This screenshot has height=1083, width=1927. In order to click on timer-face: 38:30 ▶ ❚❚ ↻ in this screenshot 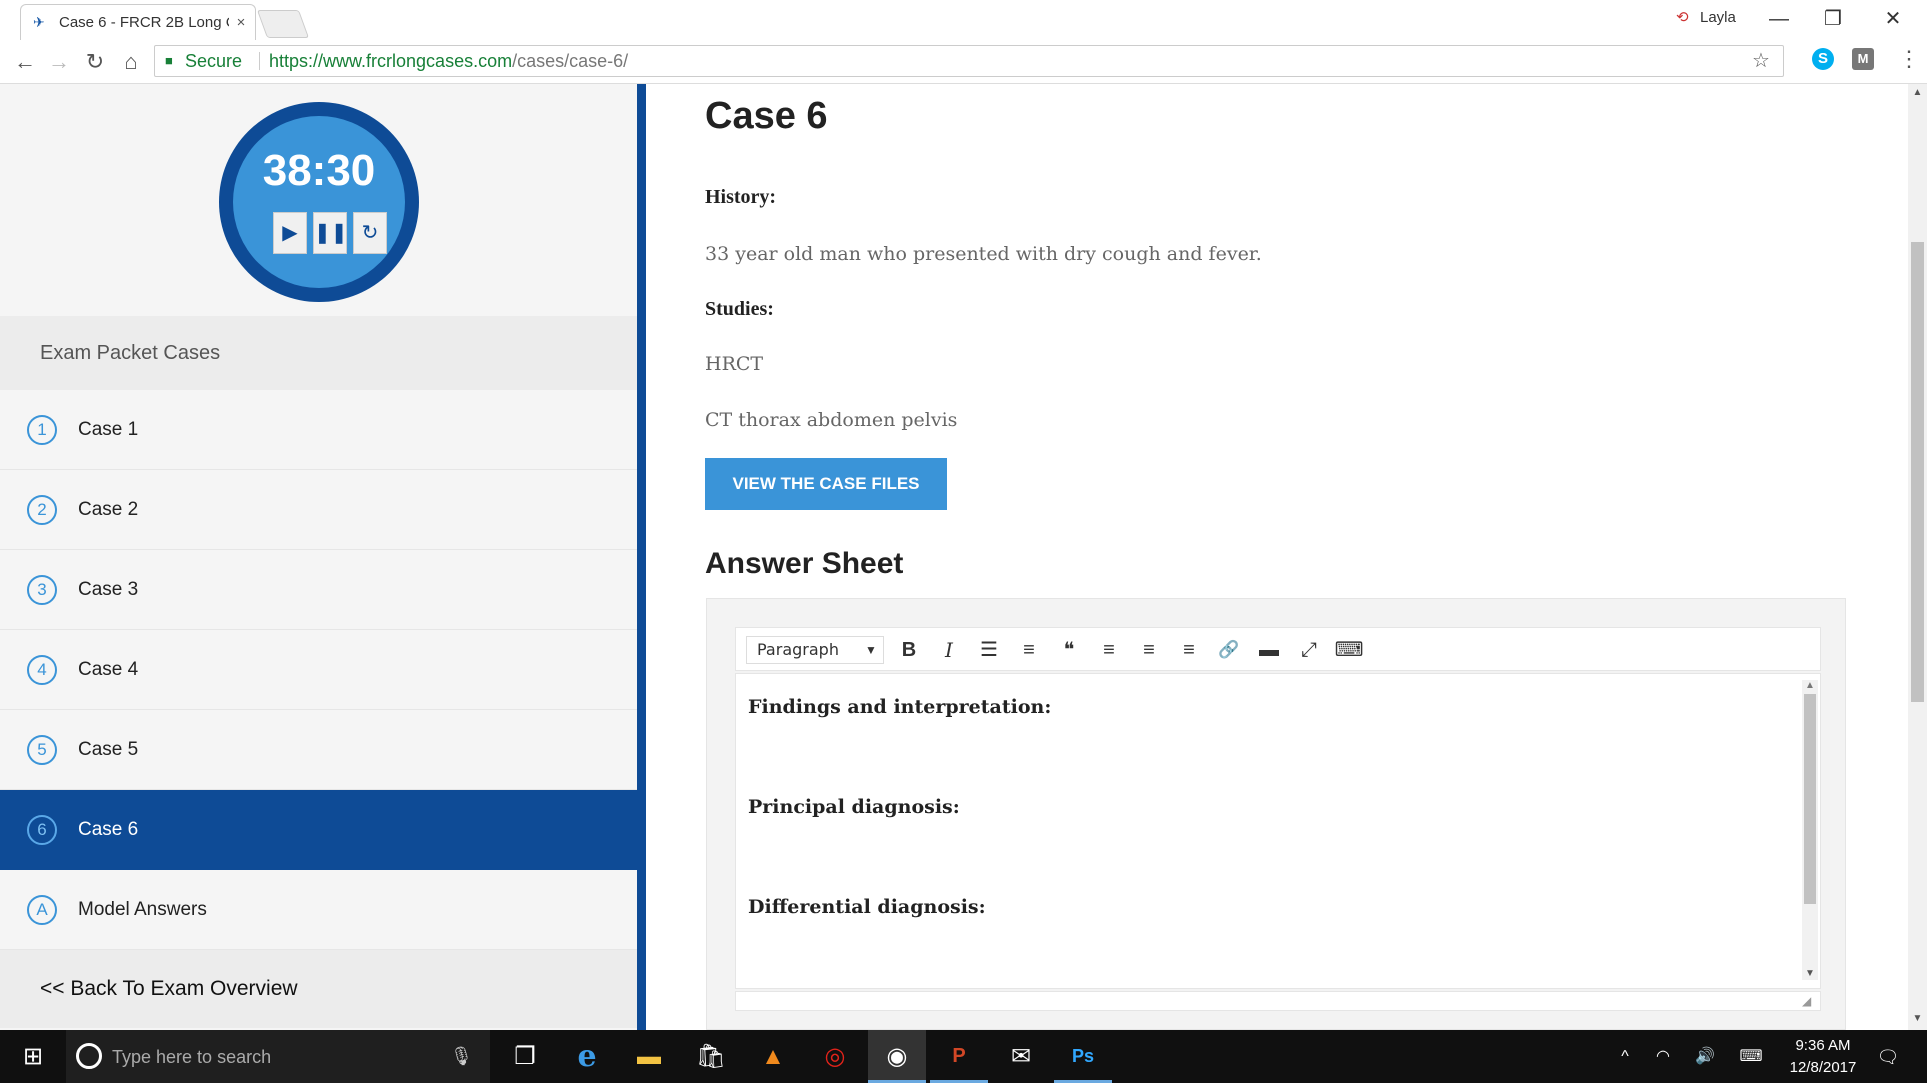, I will do `click(319, 202)`.